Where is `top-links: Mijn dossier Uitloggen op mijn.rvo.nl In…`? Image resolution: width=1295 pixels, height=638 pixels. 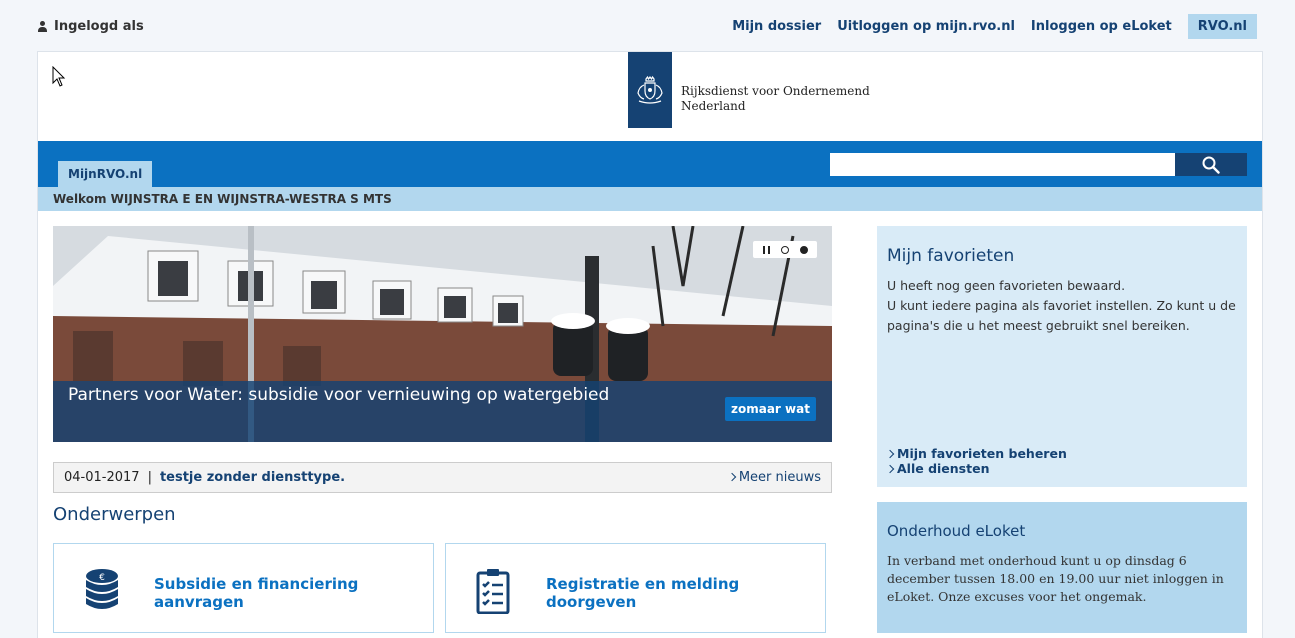 top-links: Mijn dossier Uitloggen op mijn.rvo.nl In… is located at coordinates (994, 26).